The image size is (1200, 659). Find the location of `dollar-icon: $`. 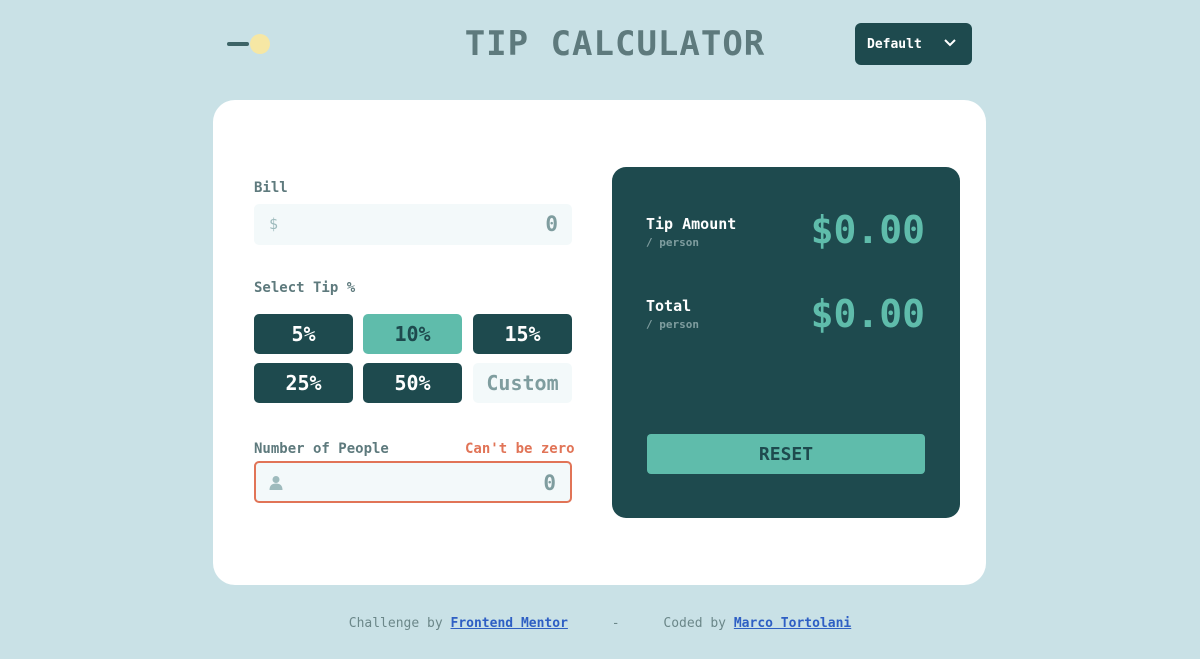

dollar-icon: $ is located at coordinates (274, 224).